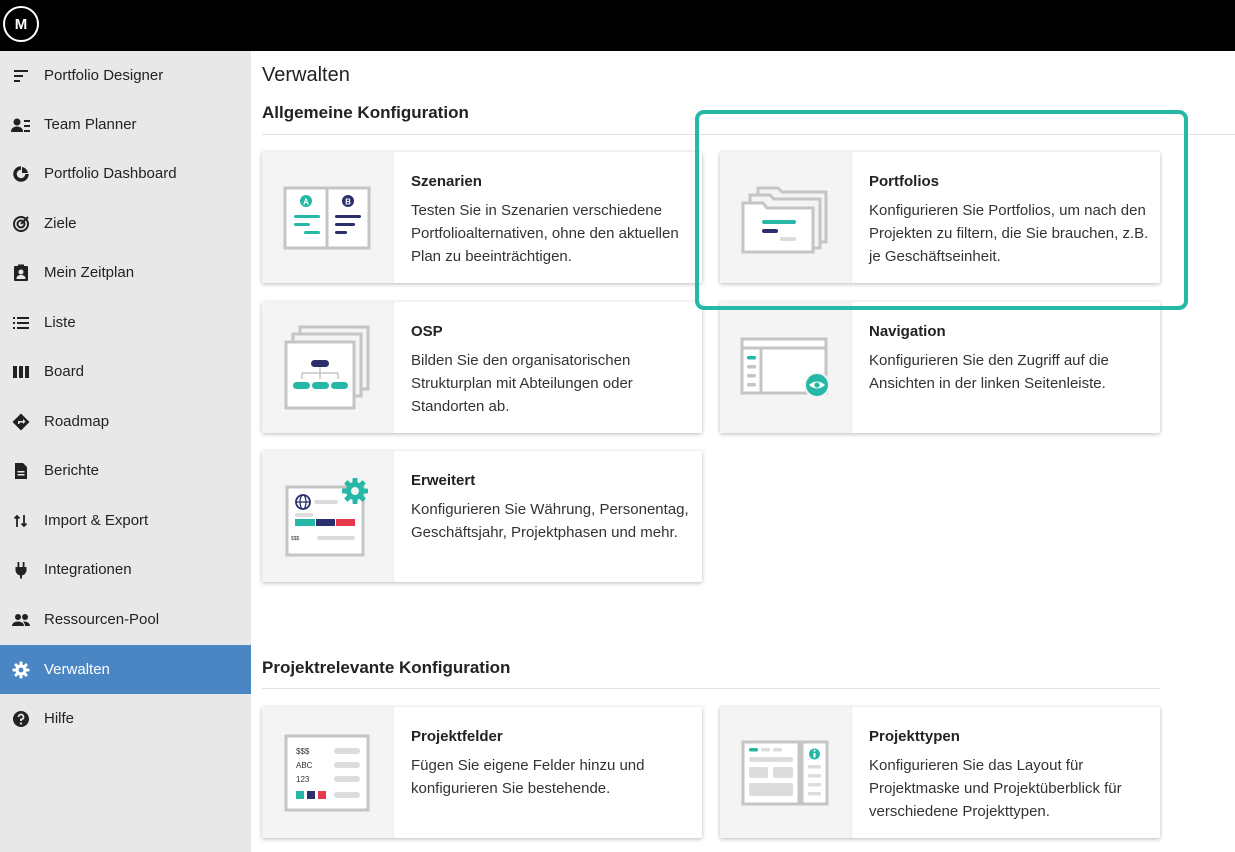 The width and height of the screenshot is (1235, 852). I want to click on sidebar-item-label: Team Planner, so click(90, 124).